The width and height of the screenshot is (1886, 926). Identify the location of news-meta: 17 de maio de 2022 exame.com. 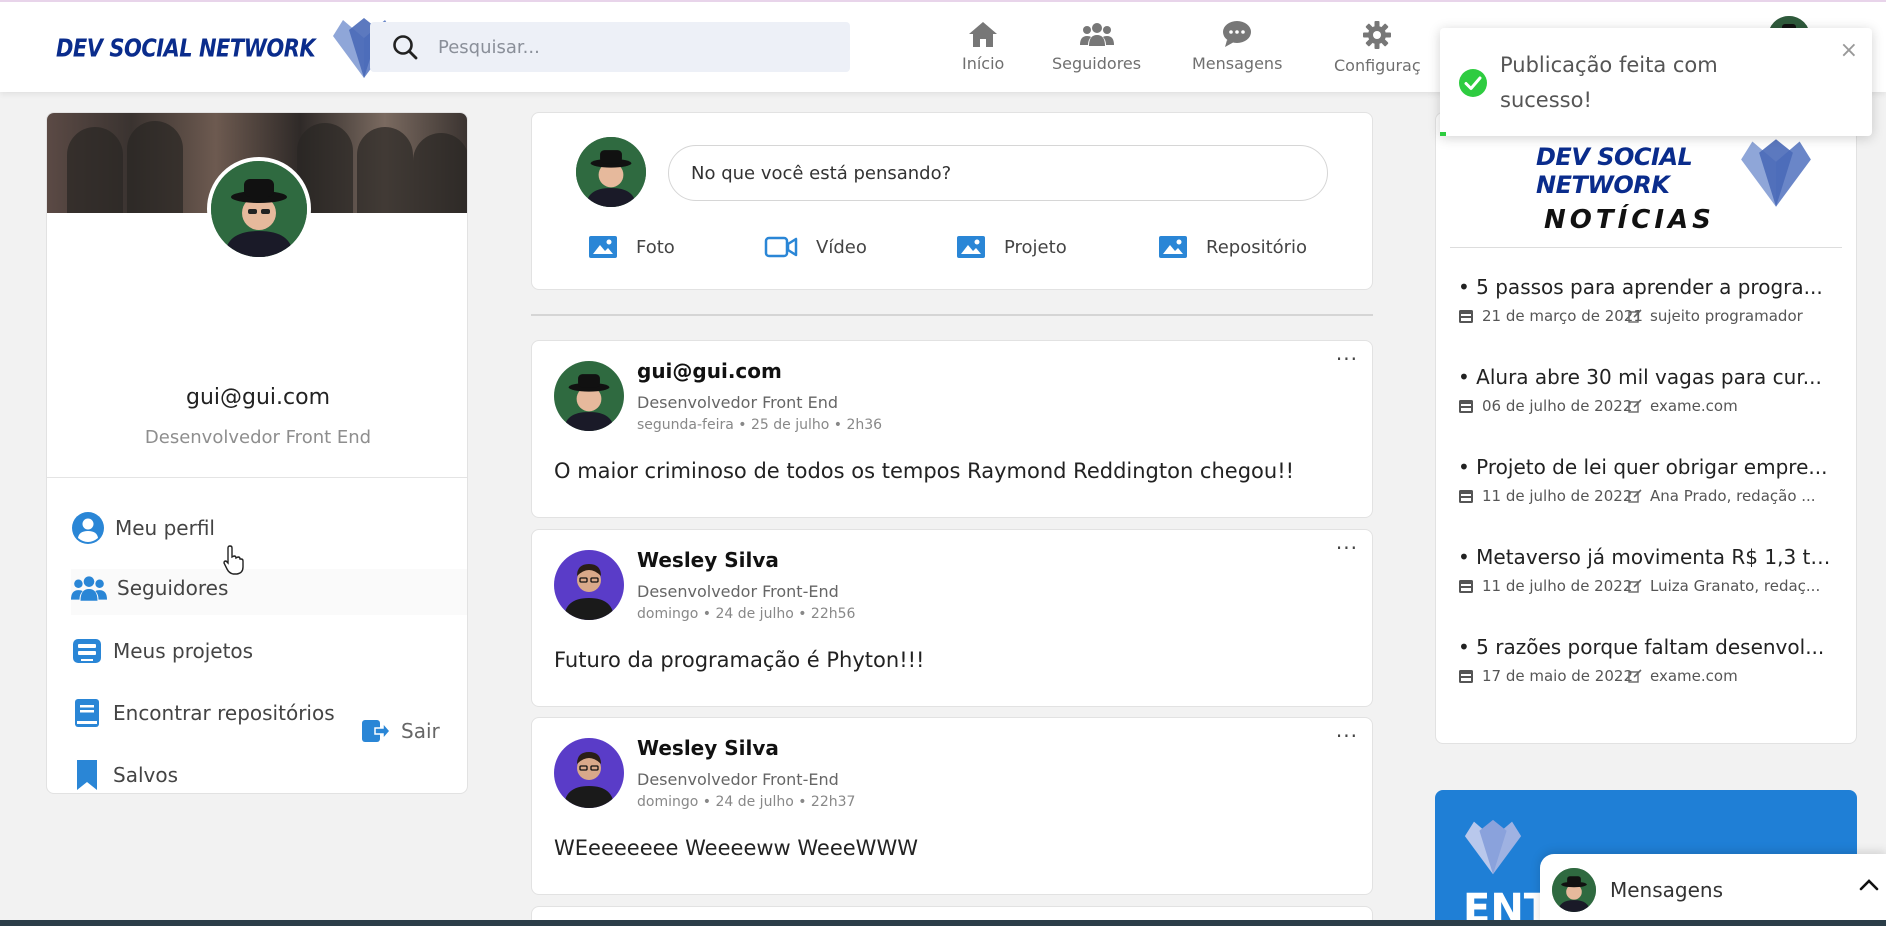
(1654, 676).